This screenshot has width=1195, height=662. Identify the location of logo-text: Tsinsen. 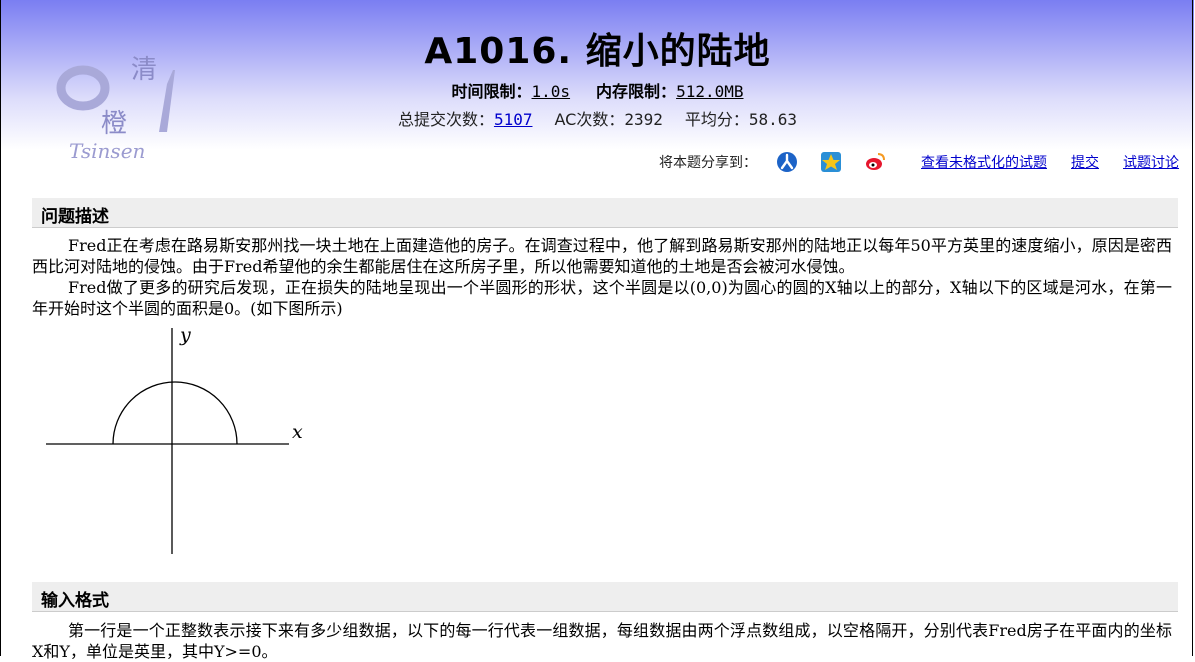
(107, 151).